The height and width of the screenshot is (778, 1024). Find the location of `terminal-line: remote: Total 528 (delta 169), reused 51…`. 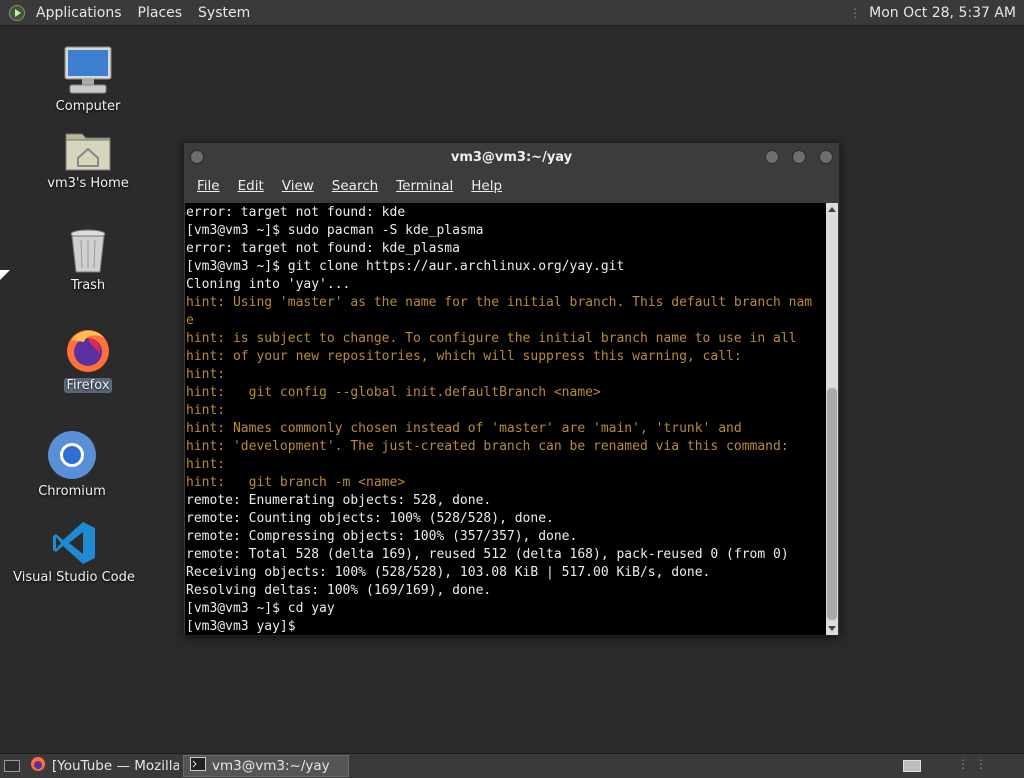

terminal-line: remote: Total 528 (delta 169), reused 51… is located at coordinates (487, 554).